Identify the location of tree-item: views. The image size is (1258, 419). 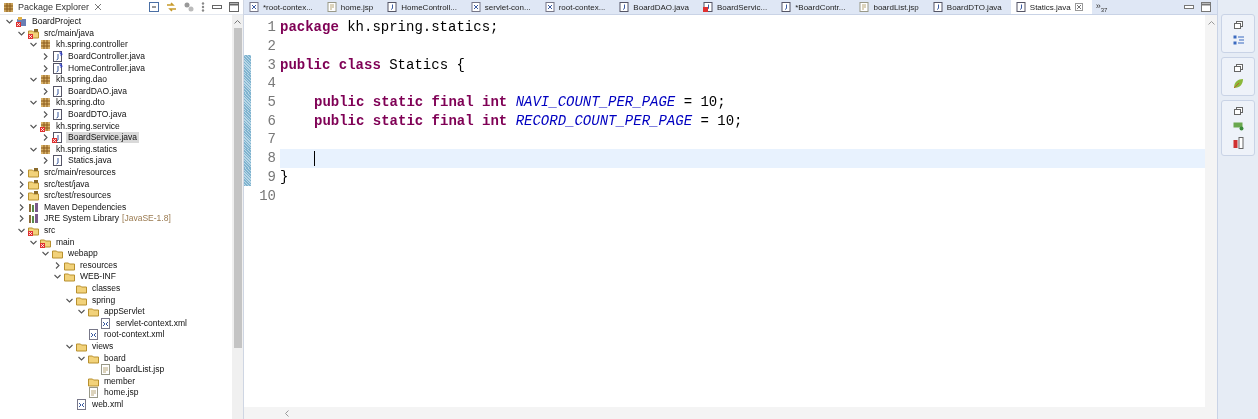
(103, 346).